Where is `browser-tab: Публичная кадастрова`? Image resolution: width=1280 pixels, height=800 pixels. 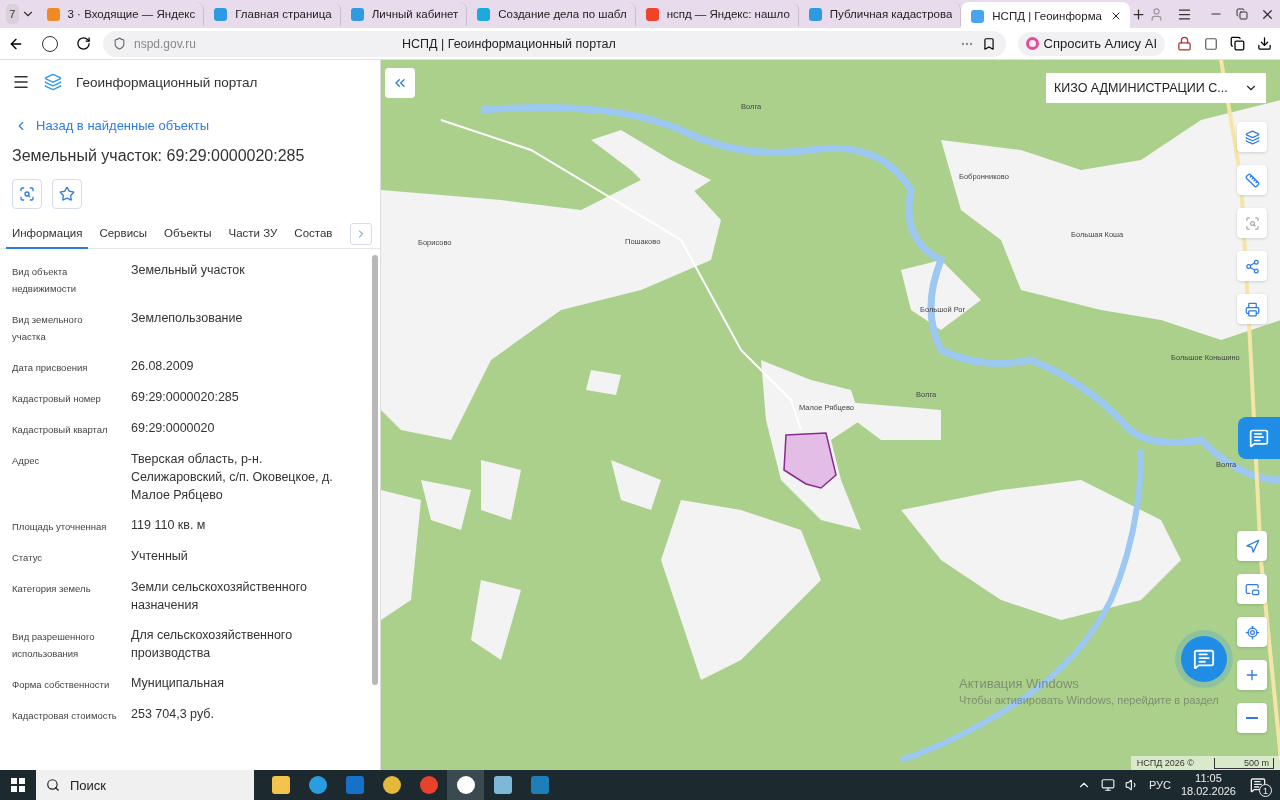
browser-tab: Публичная кадастрова is located at coordinates (880, 14).